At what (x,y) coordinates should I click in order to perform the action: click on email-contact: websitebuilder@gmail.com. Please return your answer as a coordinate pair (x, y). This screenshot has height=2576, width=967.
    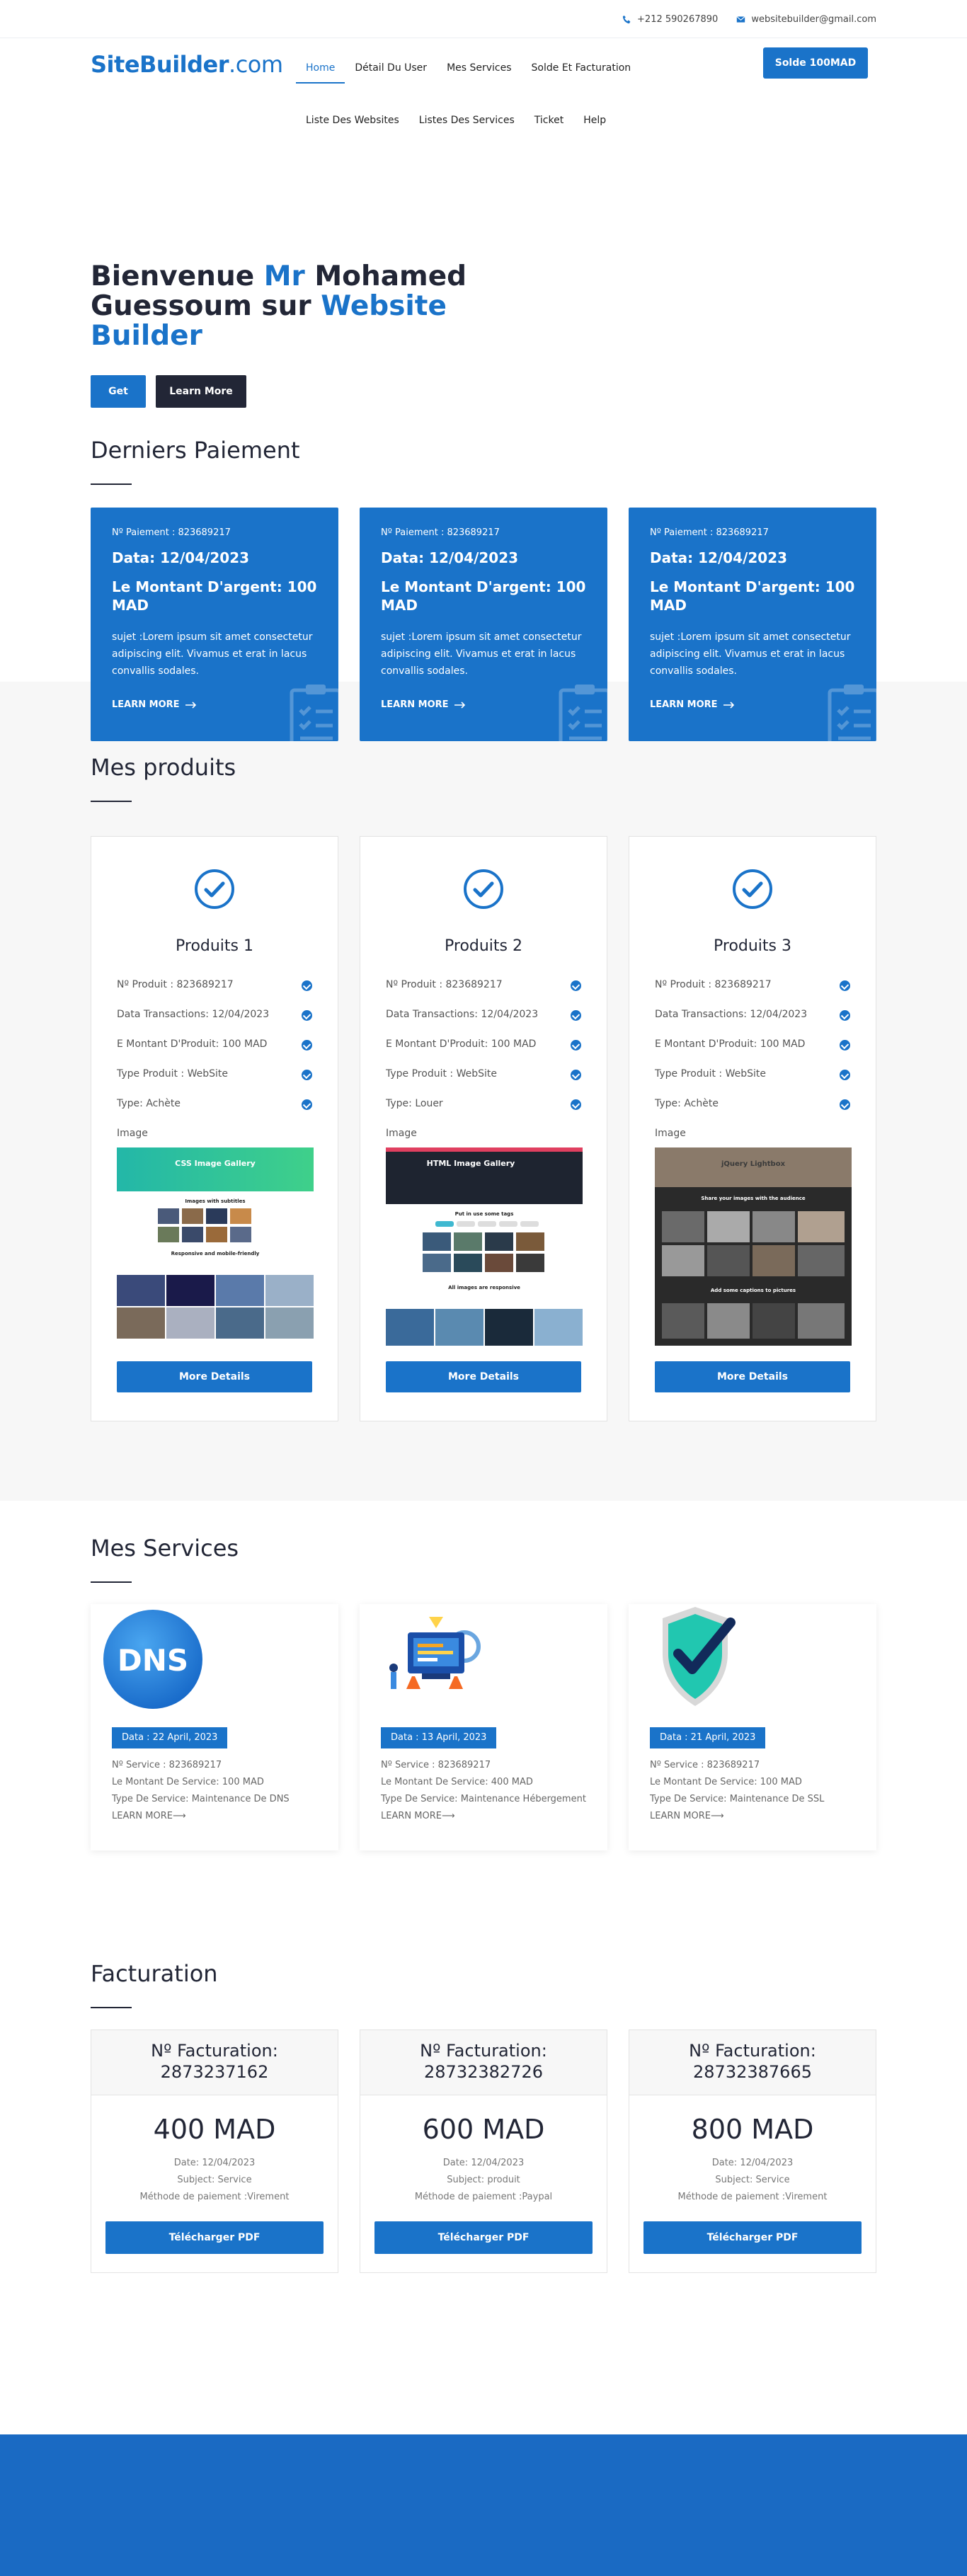
    Looking at the image, I should click on (806, 19).